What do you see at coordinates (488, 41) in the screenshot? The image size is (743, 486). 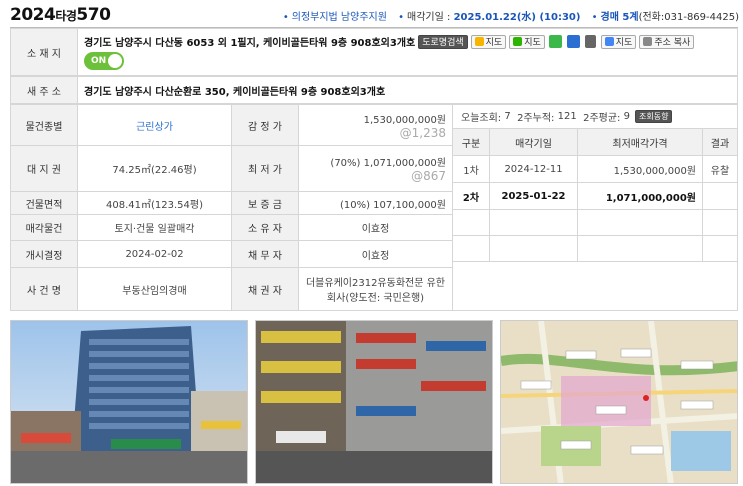 I see `daum-map-button: 지도` at bounding box center [488, 41].